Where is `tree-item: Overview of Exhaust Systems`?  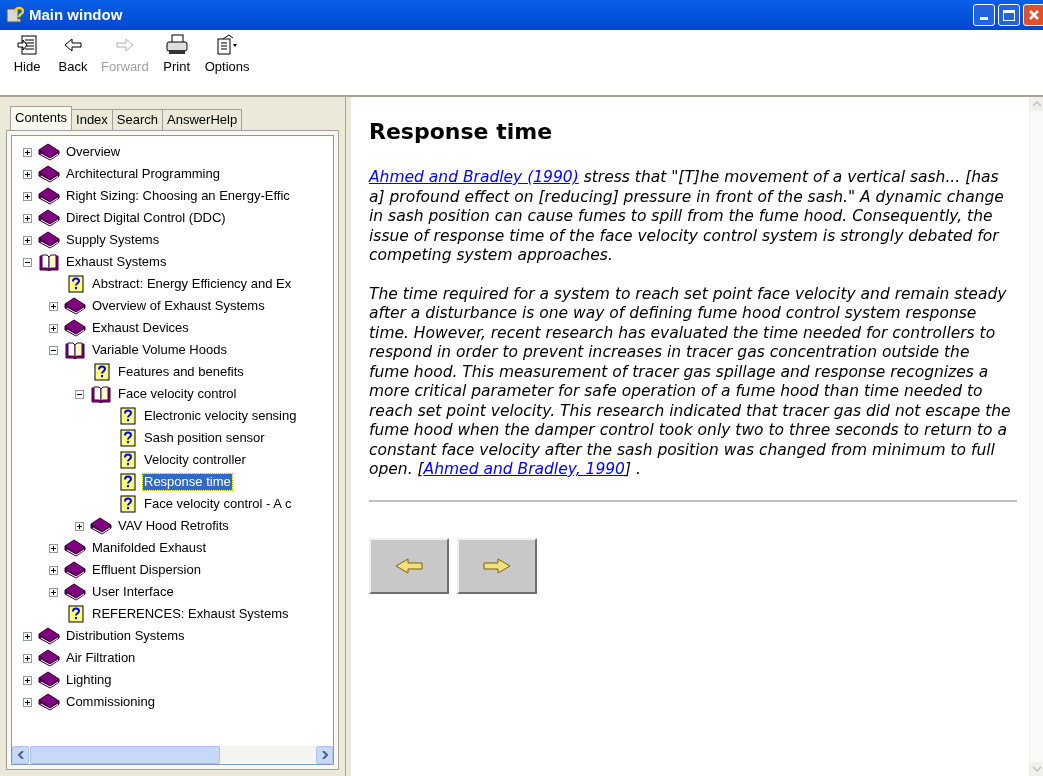 tree-item: Overview of Exhaust Systems is located at coordinates (178, 306).